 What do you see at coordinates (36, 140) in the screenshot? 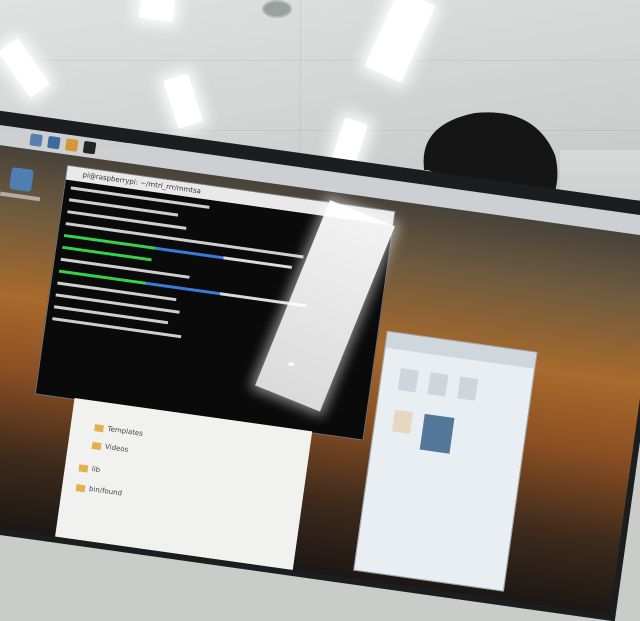
I see `menu-icon` at bounding box center [36, 140].